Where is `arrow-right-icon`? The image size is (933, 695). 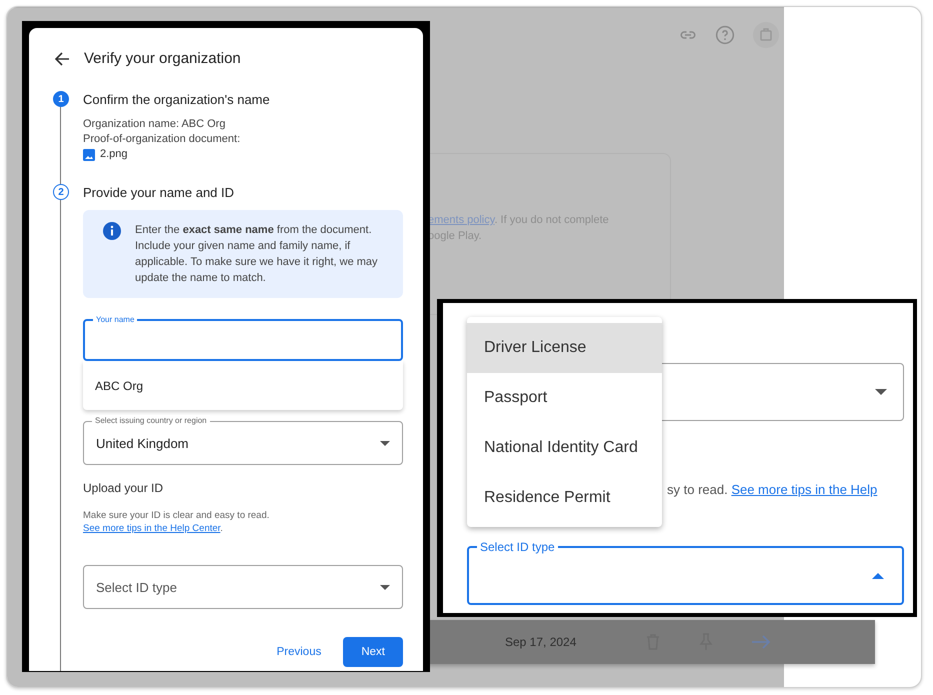
arrow-right-icon is located at coordinates (761, 642).